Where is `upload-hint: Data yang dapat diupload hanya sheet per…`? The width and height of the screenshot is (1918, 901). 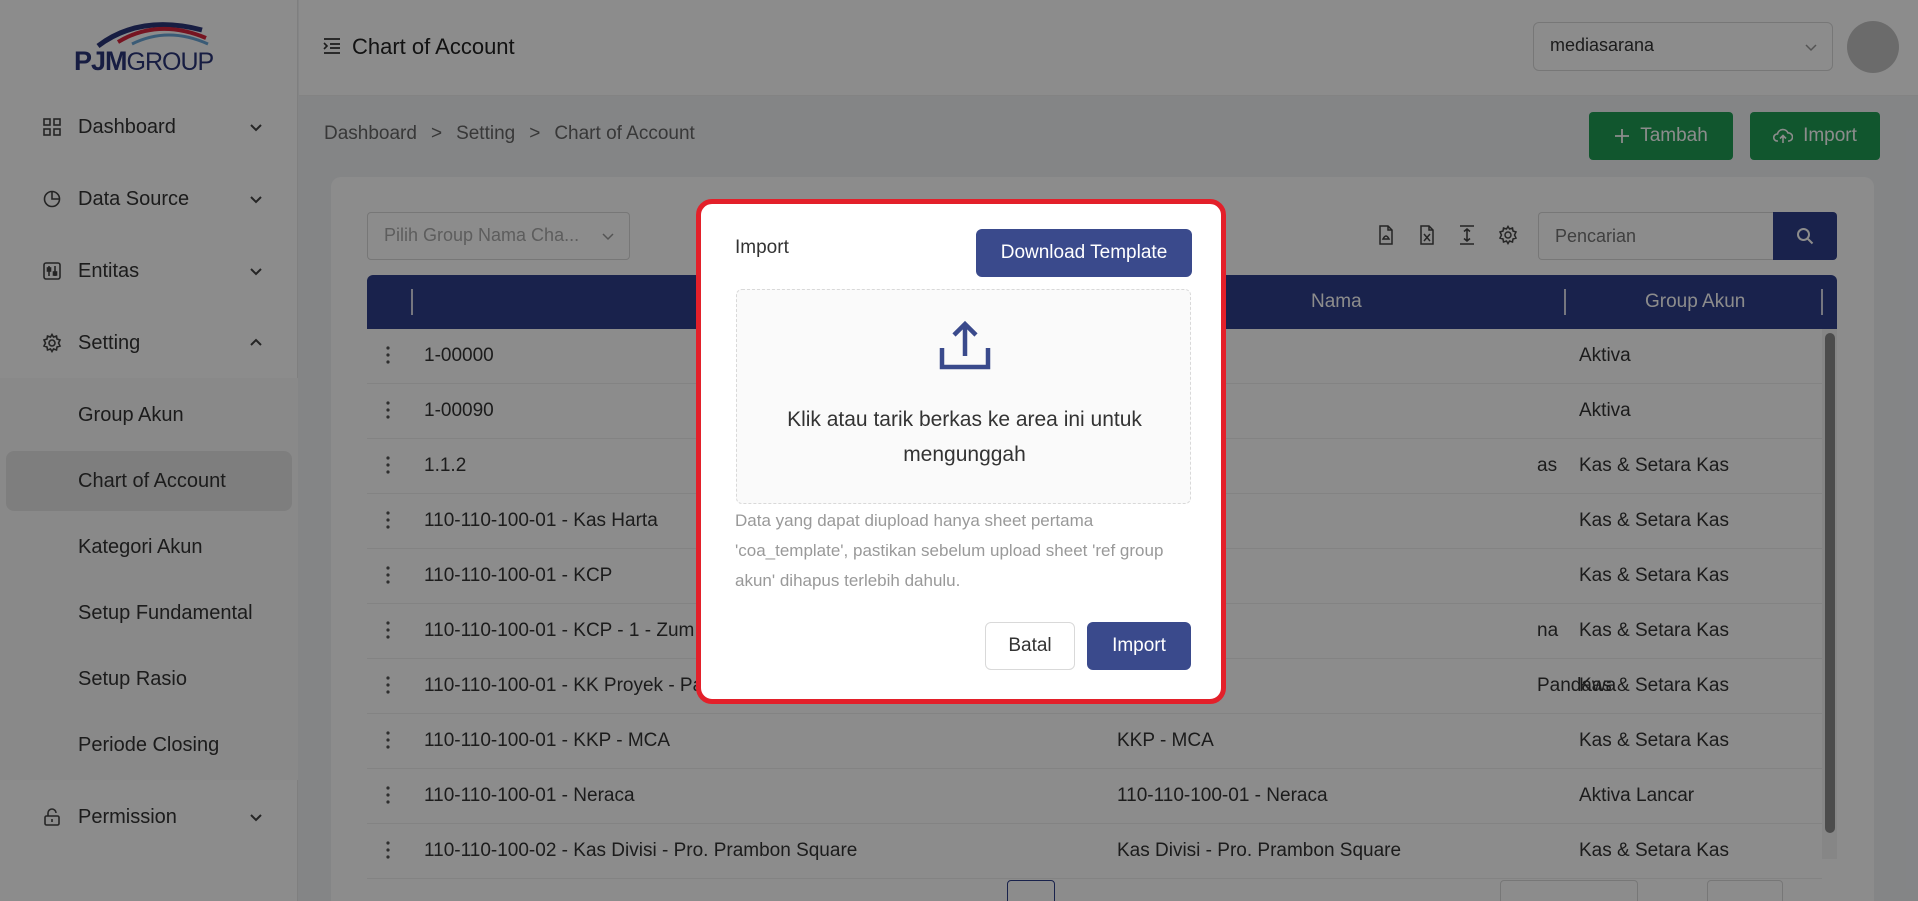
upload-hint: Data yang dapat diupload hanya sheet per… is located at coordinates (949, 550).